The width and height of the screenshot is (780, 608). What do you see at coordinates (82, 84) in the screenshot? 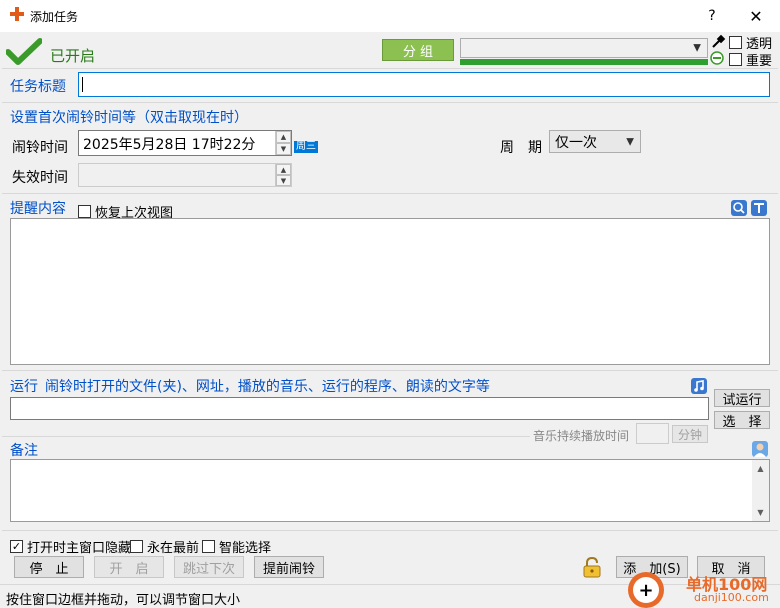
I see `text-cursor` at bounding box center [82, 84].